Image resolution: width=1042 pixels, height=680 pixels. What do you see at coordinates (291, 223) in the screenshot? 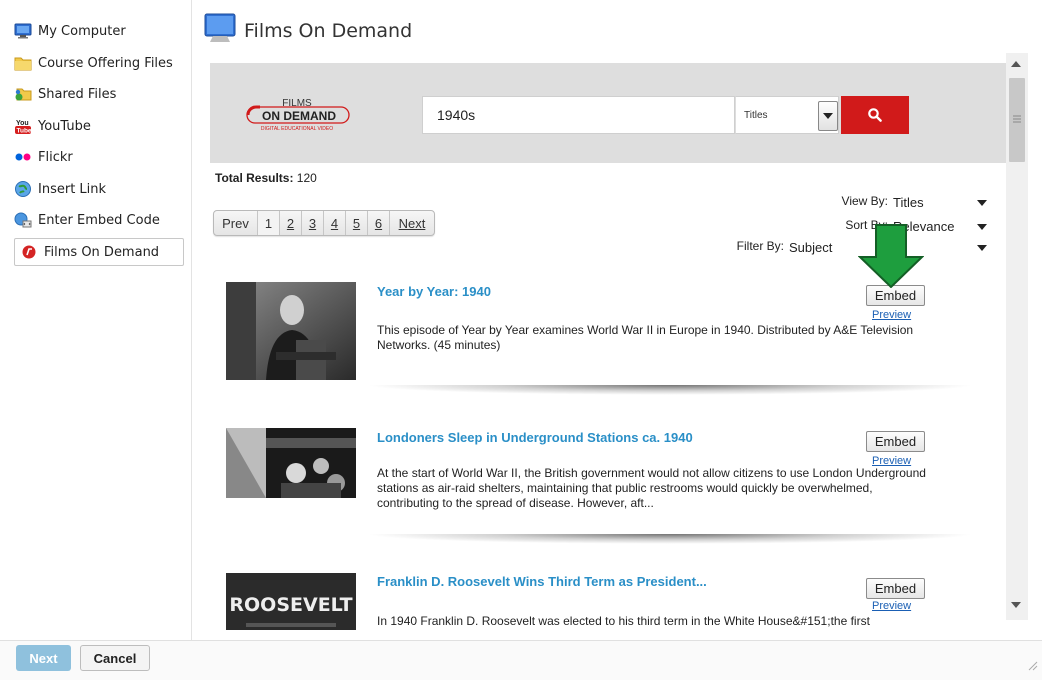
I see `pager-page-2: 2` at bounding box center [291, 223].